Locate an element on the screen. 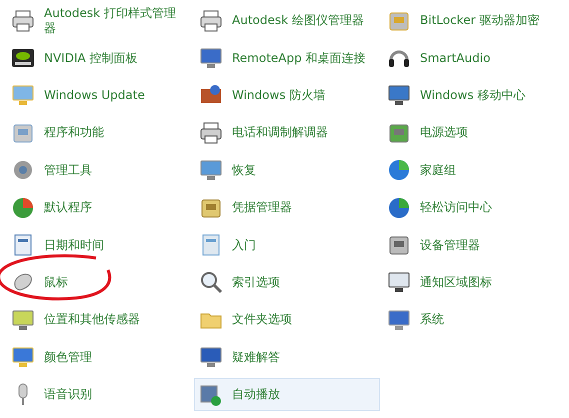 Image resolution: width=569 pixels, height=418 pixels. control-panel-link: RemoteApp 和桌面连接 is located at coordinates (287, 58).